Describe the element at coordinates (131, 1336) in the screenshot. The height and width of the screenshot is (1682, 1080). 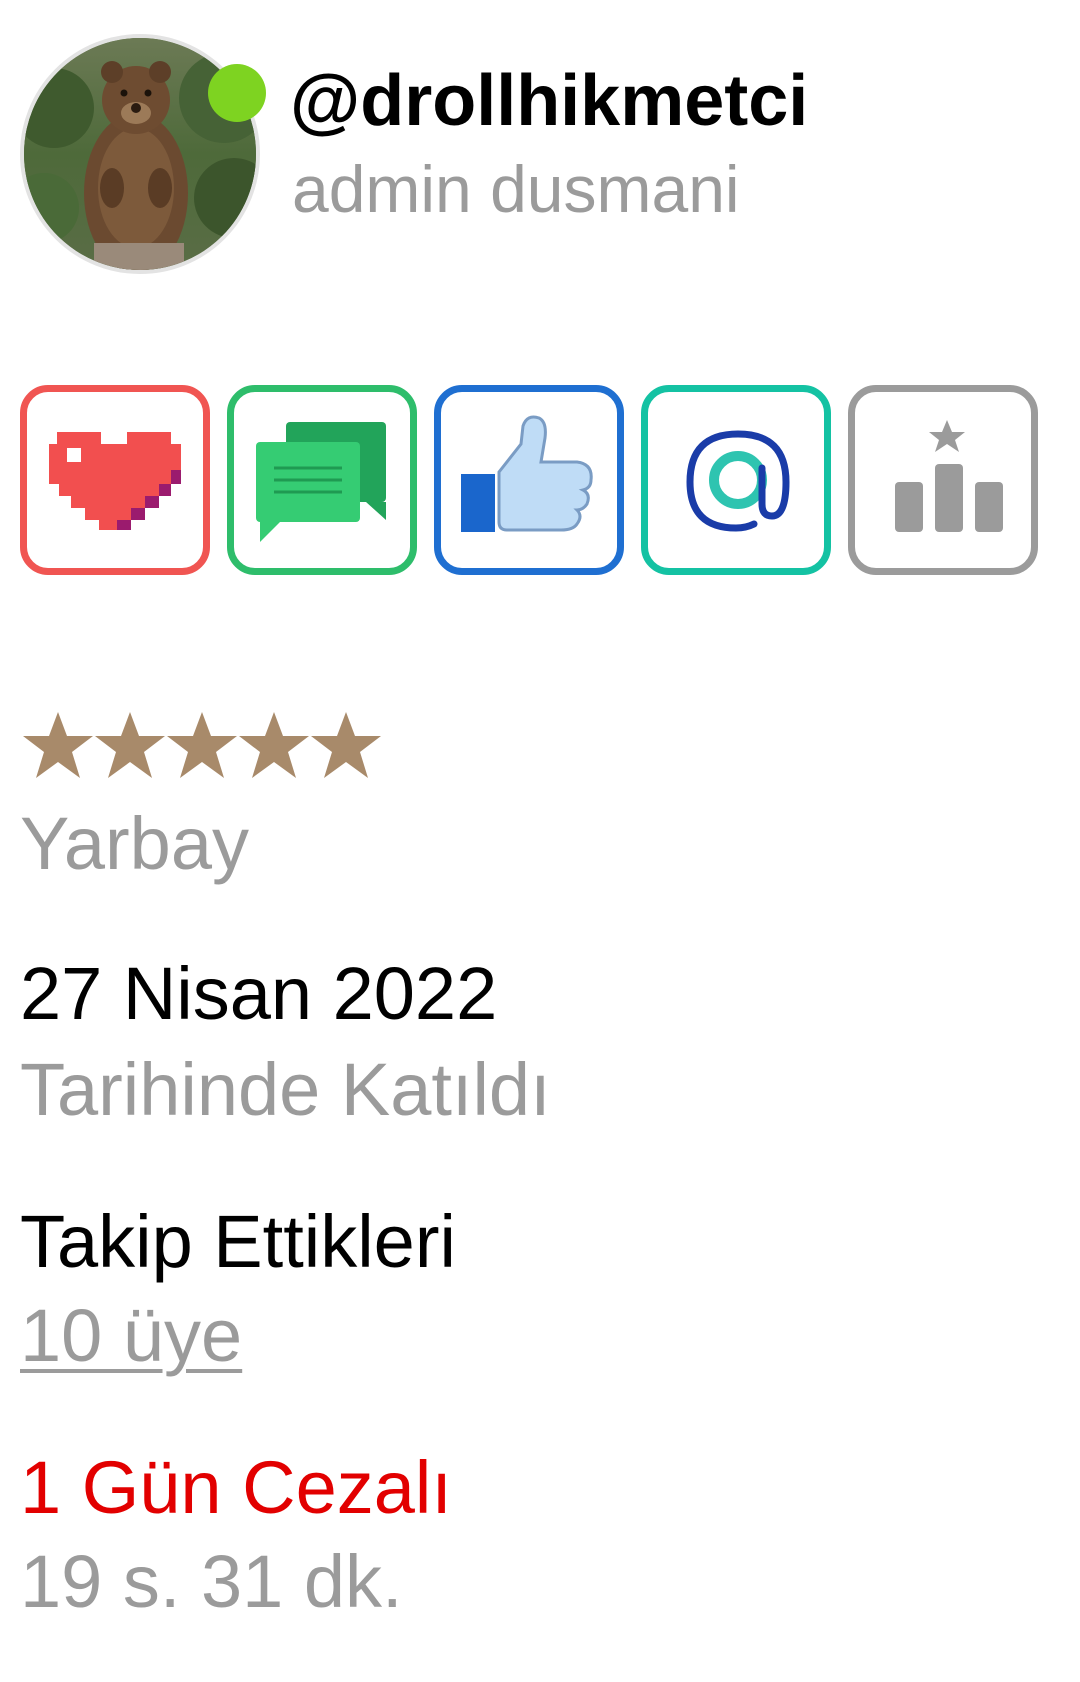
I see `following-count-link: 10 üye` at that location.